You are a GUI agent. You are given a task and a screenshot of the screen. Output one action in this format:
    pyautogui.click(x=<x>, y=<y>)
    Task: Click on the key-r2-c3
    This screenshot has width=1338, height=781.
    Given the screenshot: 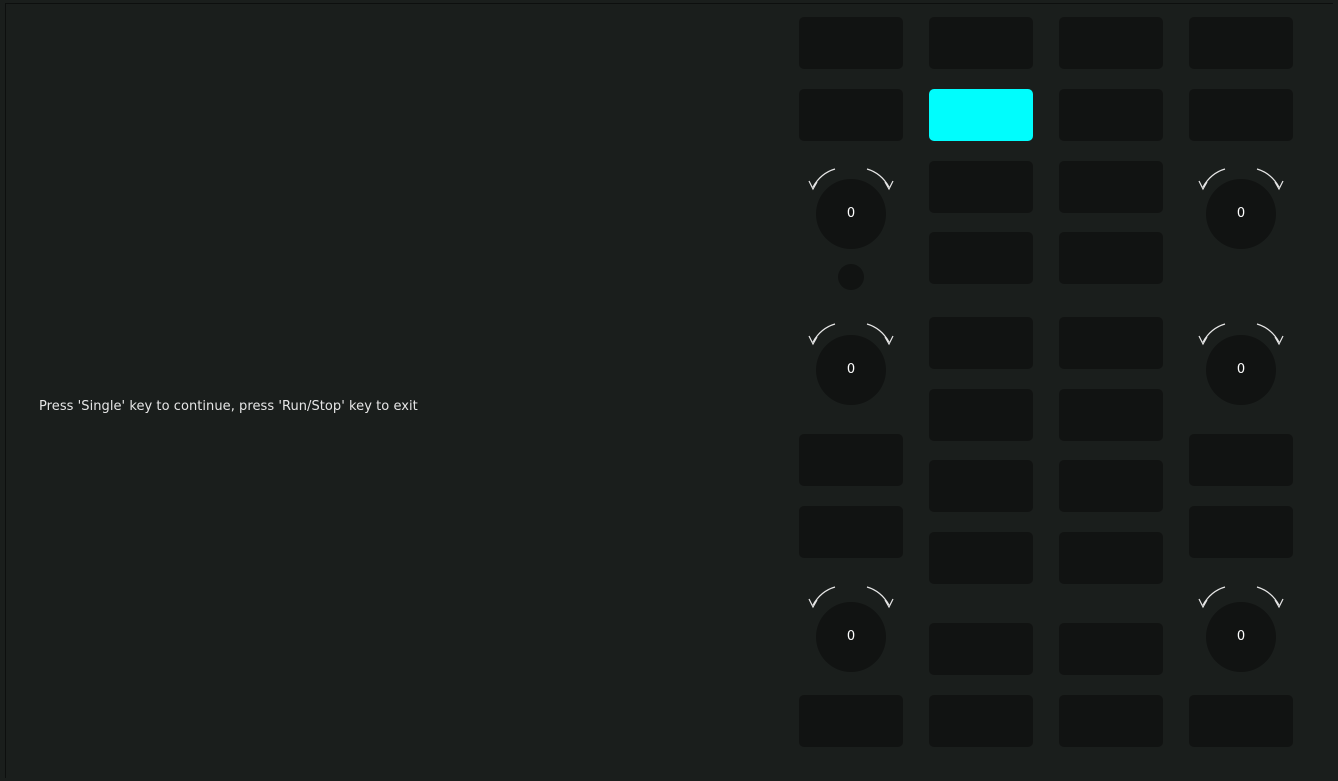 What is the action you would take?
    pyautogui.click(x=1111, y=115)
    